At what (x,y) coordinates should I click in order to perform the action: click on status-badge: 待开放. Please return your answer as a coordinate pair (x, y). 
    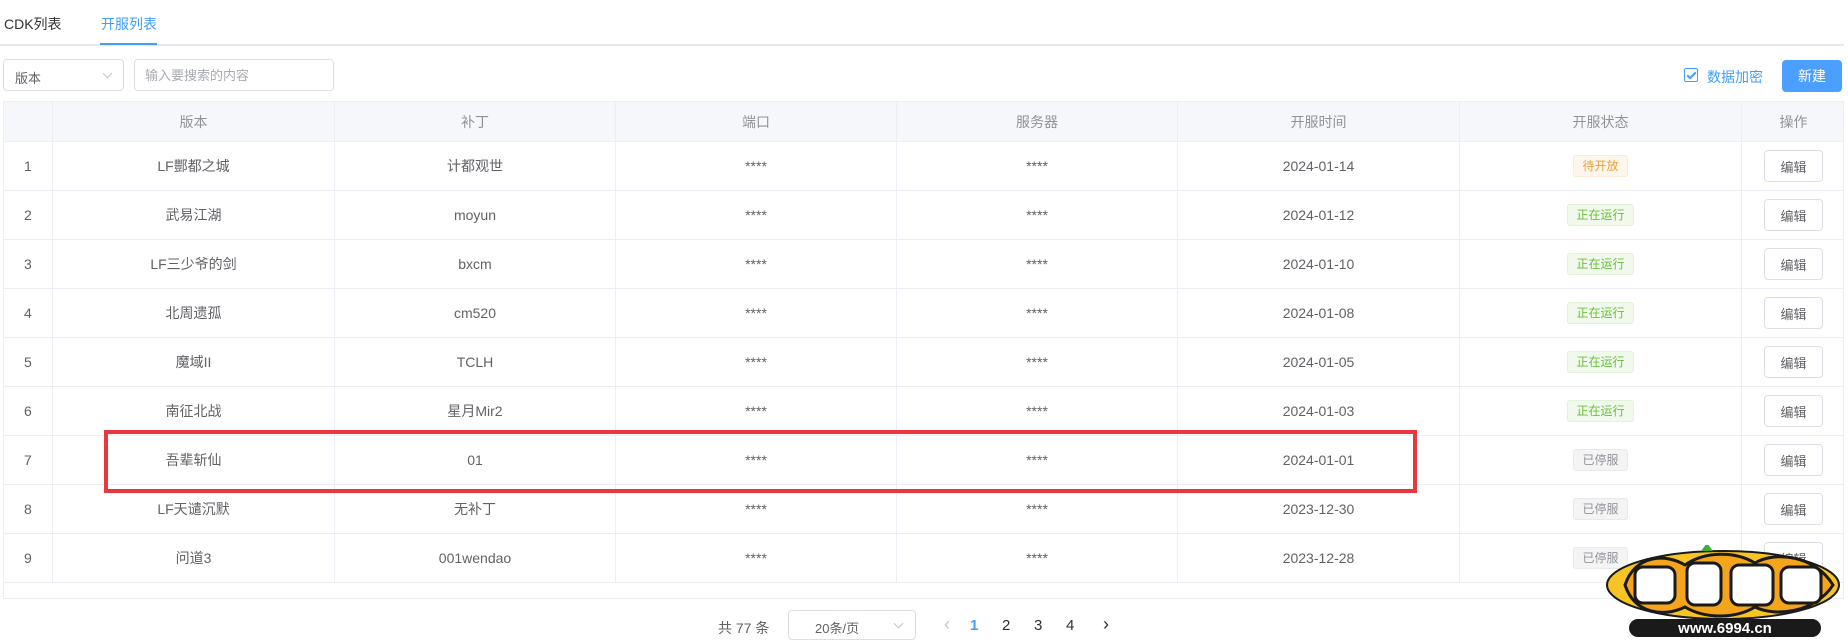
    Looking at the image, I should click on (1600, 166).